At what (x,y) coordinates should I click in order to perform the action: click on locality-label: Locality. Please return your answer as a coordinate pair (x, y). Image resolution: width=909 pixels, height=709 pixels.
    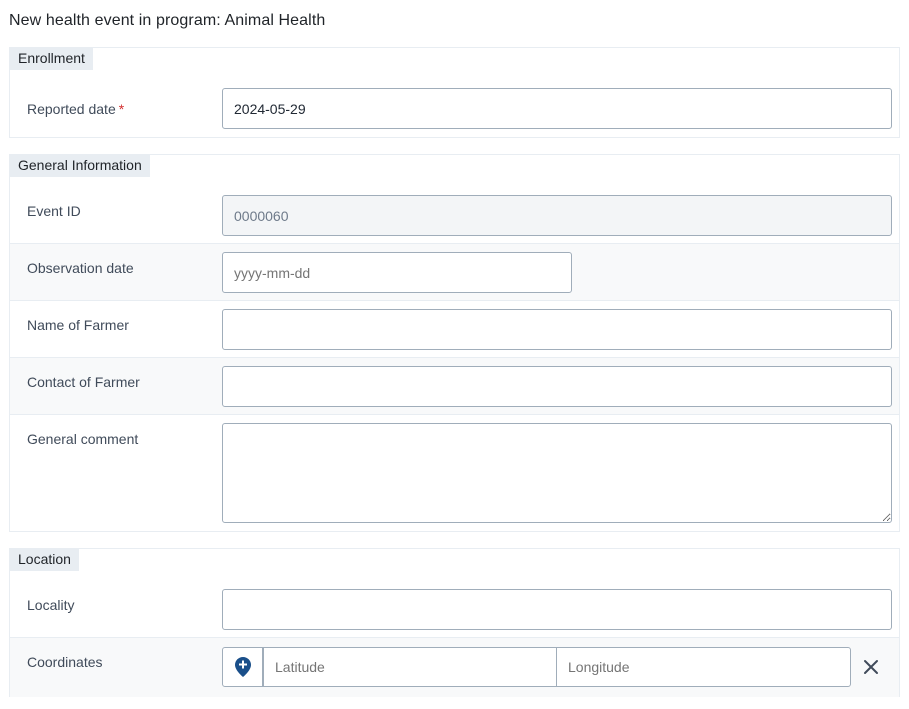
    Looking at the image, I should click on (51, 605).